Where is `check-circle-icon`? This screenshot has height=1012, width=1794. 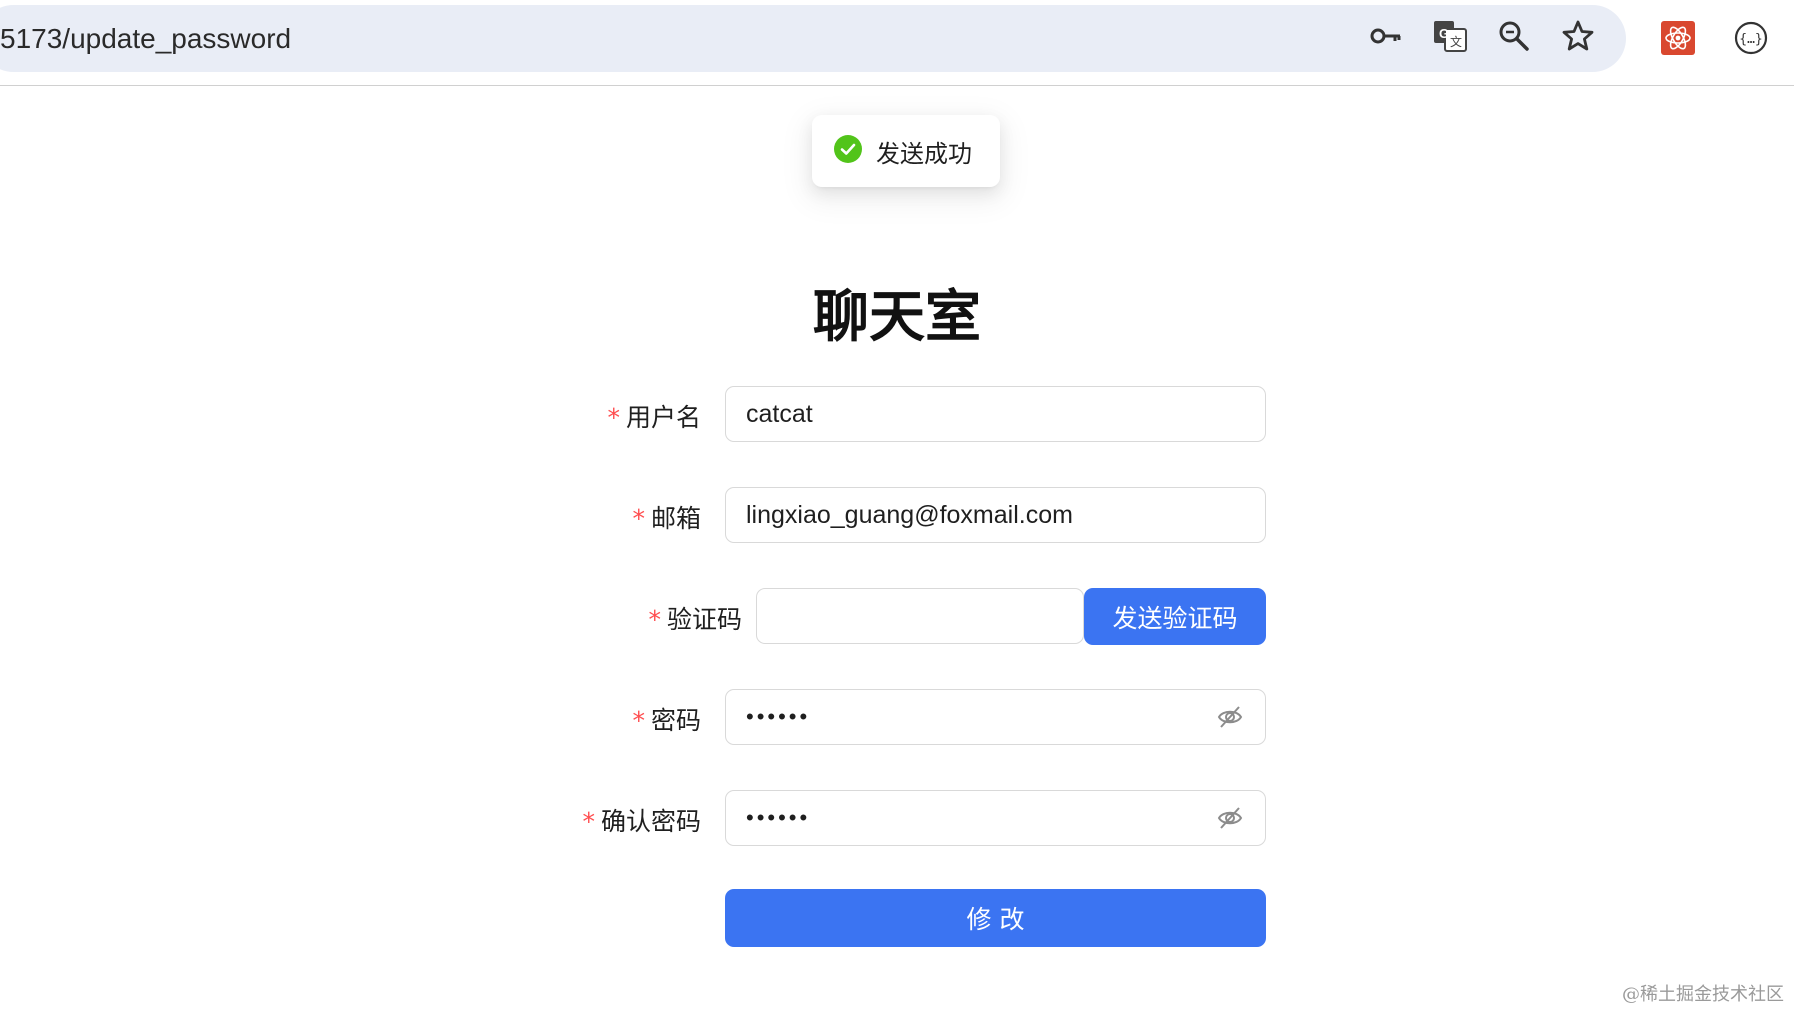
check-circle-icon is located at coordinates (848, 151).